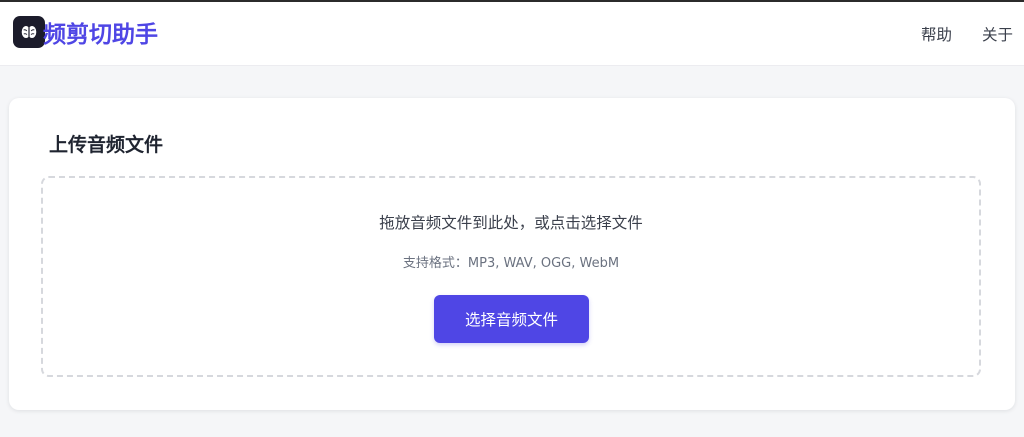  Describe the element at coordinates (511, 263) in the screenshot. I see `supported-formats: 支持格式：MP3, WAV, OGG, WebM` at that location.